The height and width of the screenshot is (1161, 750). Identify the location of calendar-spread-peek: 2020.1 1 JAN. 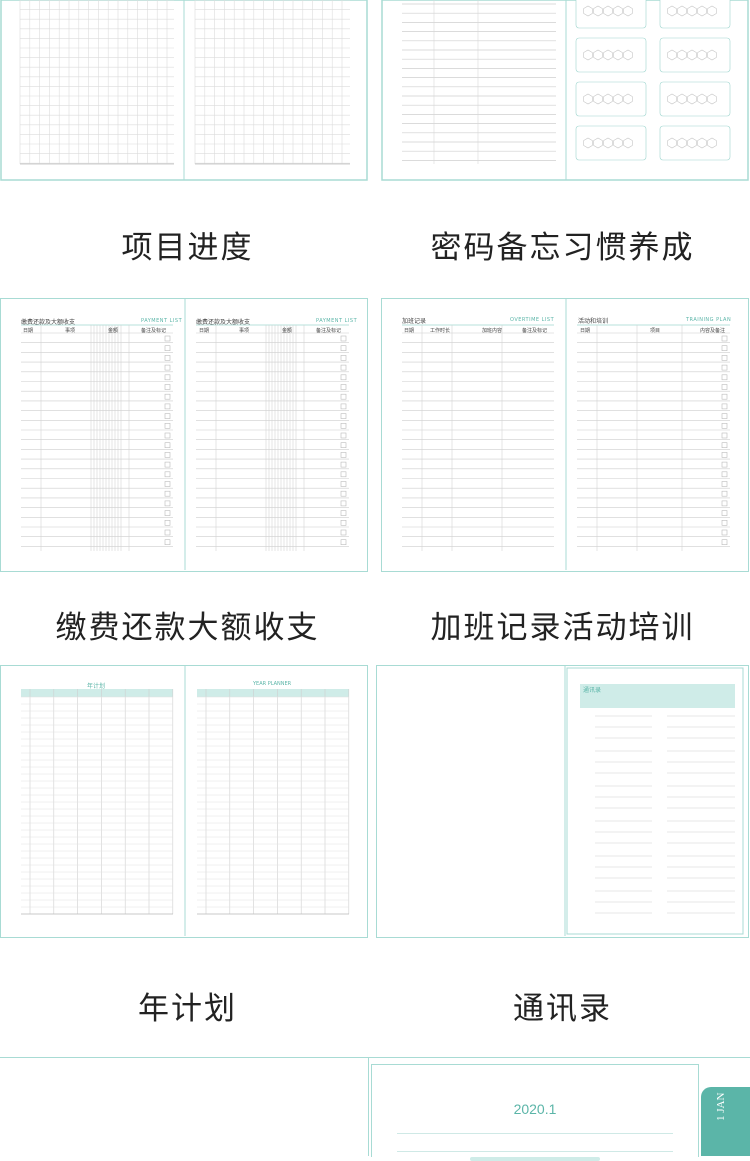
(375, 1109).